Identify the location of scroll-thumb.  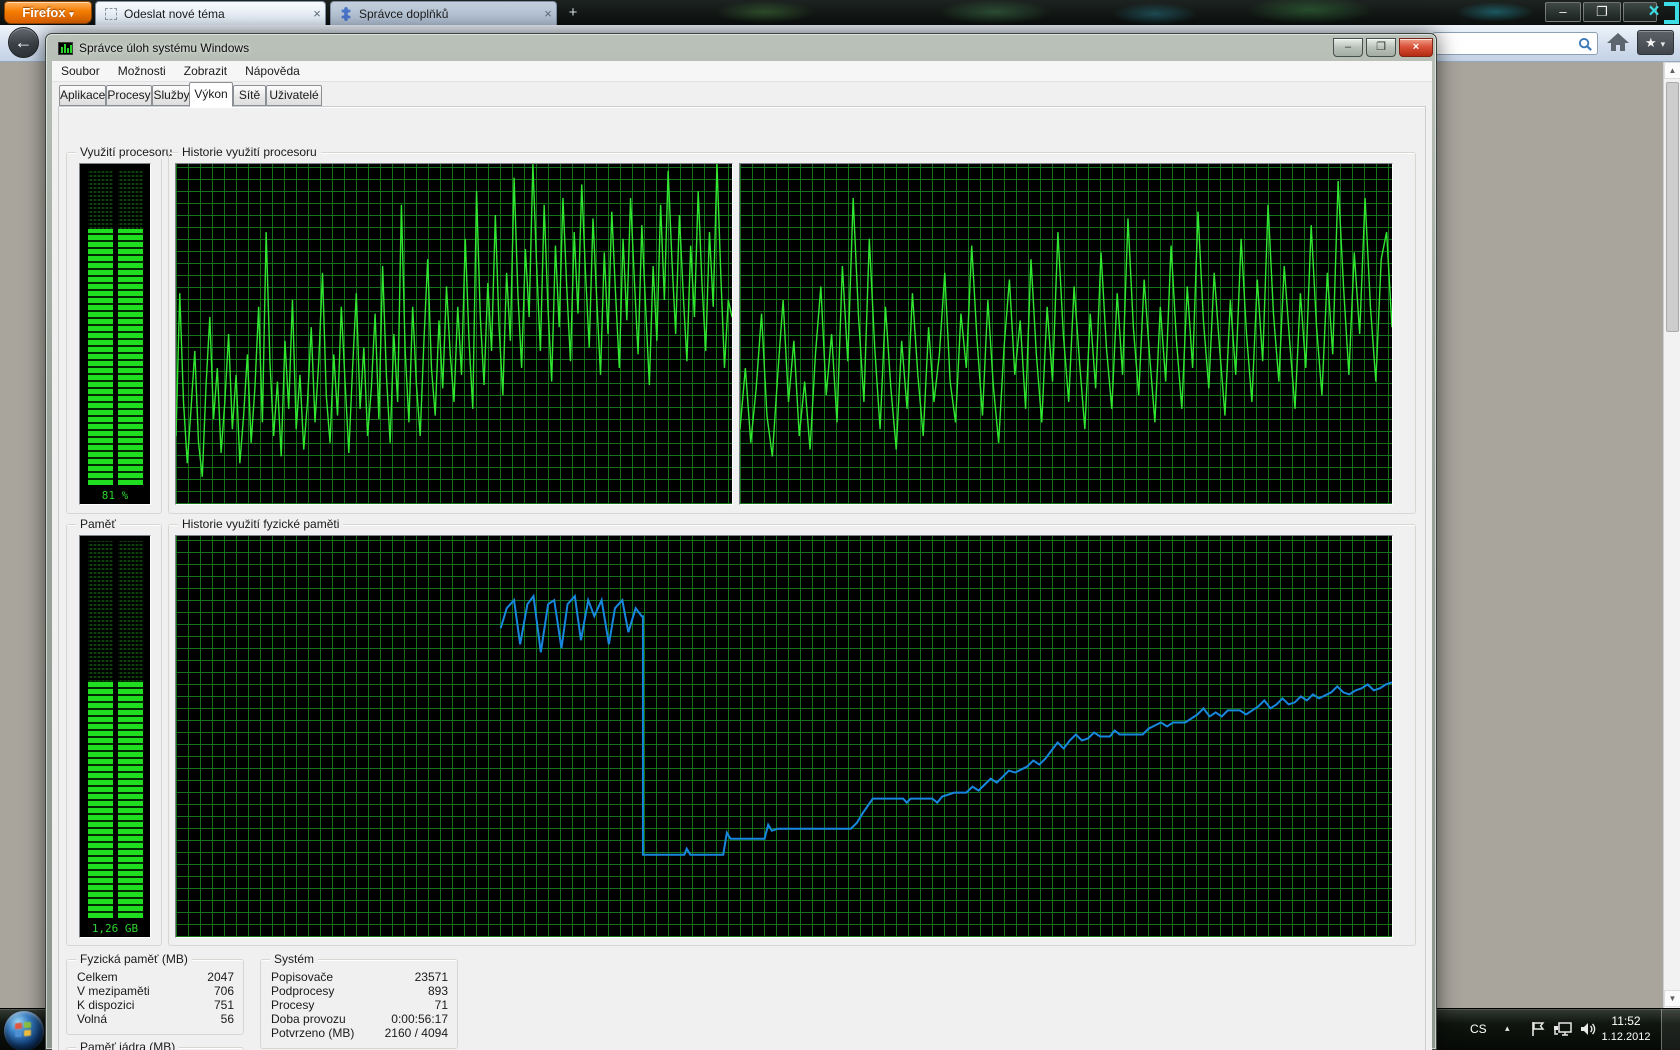
(1672, 207).